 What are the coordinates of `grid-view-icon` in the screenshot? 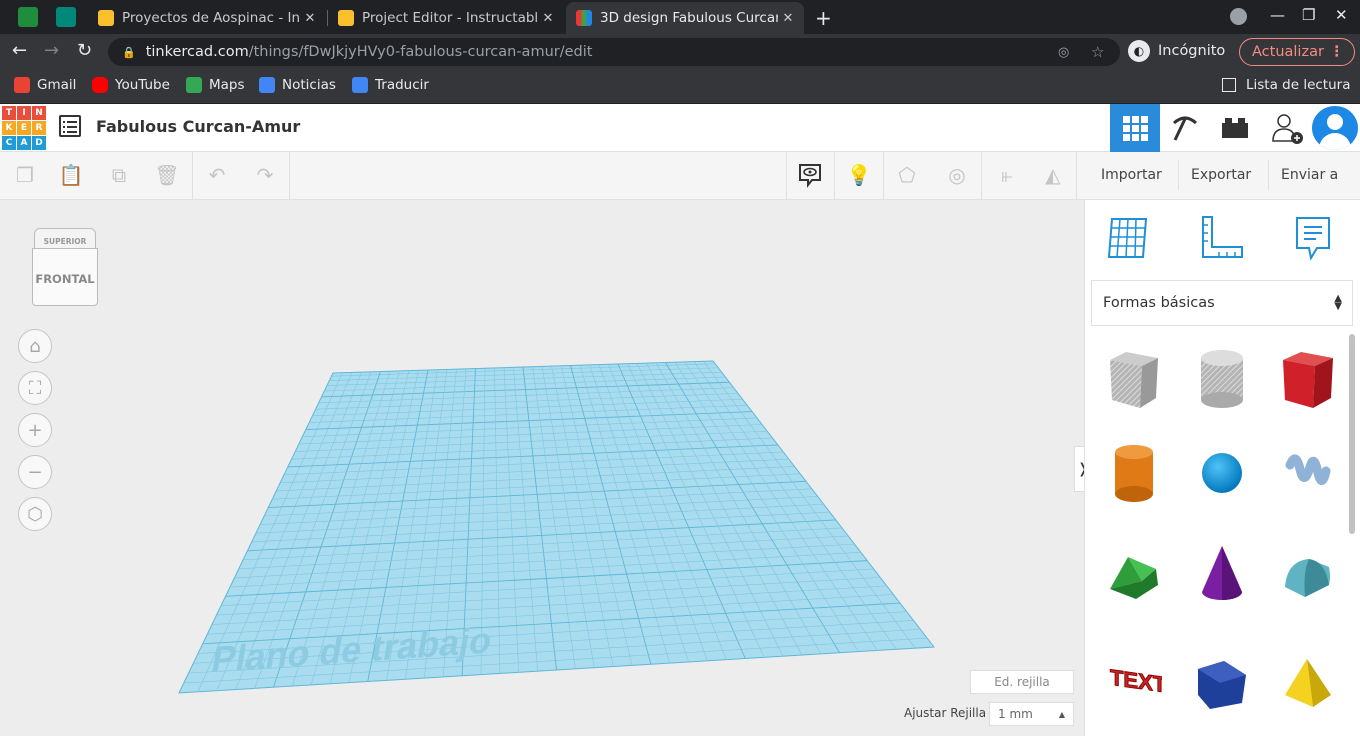 It's located at (1135, 128).